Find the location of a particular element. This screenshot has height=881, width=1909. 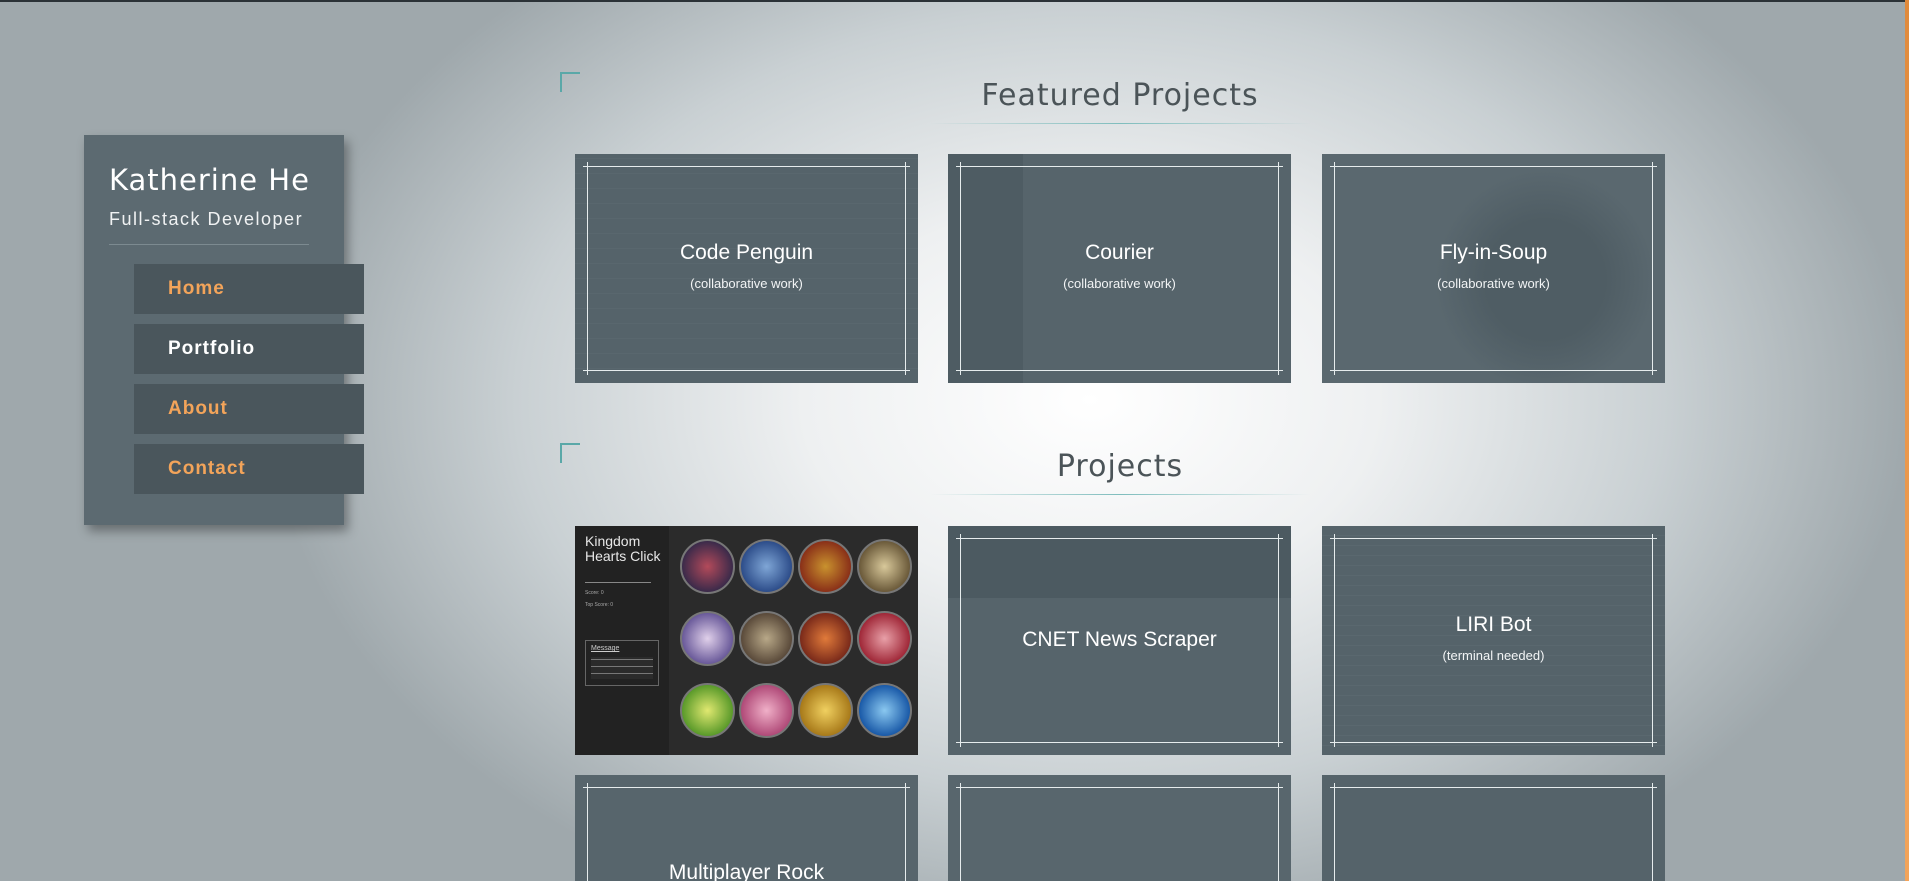

main-nav: Home Portfolio About Contact is located at coordinates (249, 384).